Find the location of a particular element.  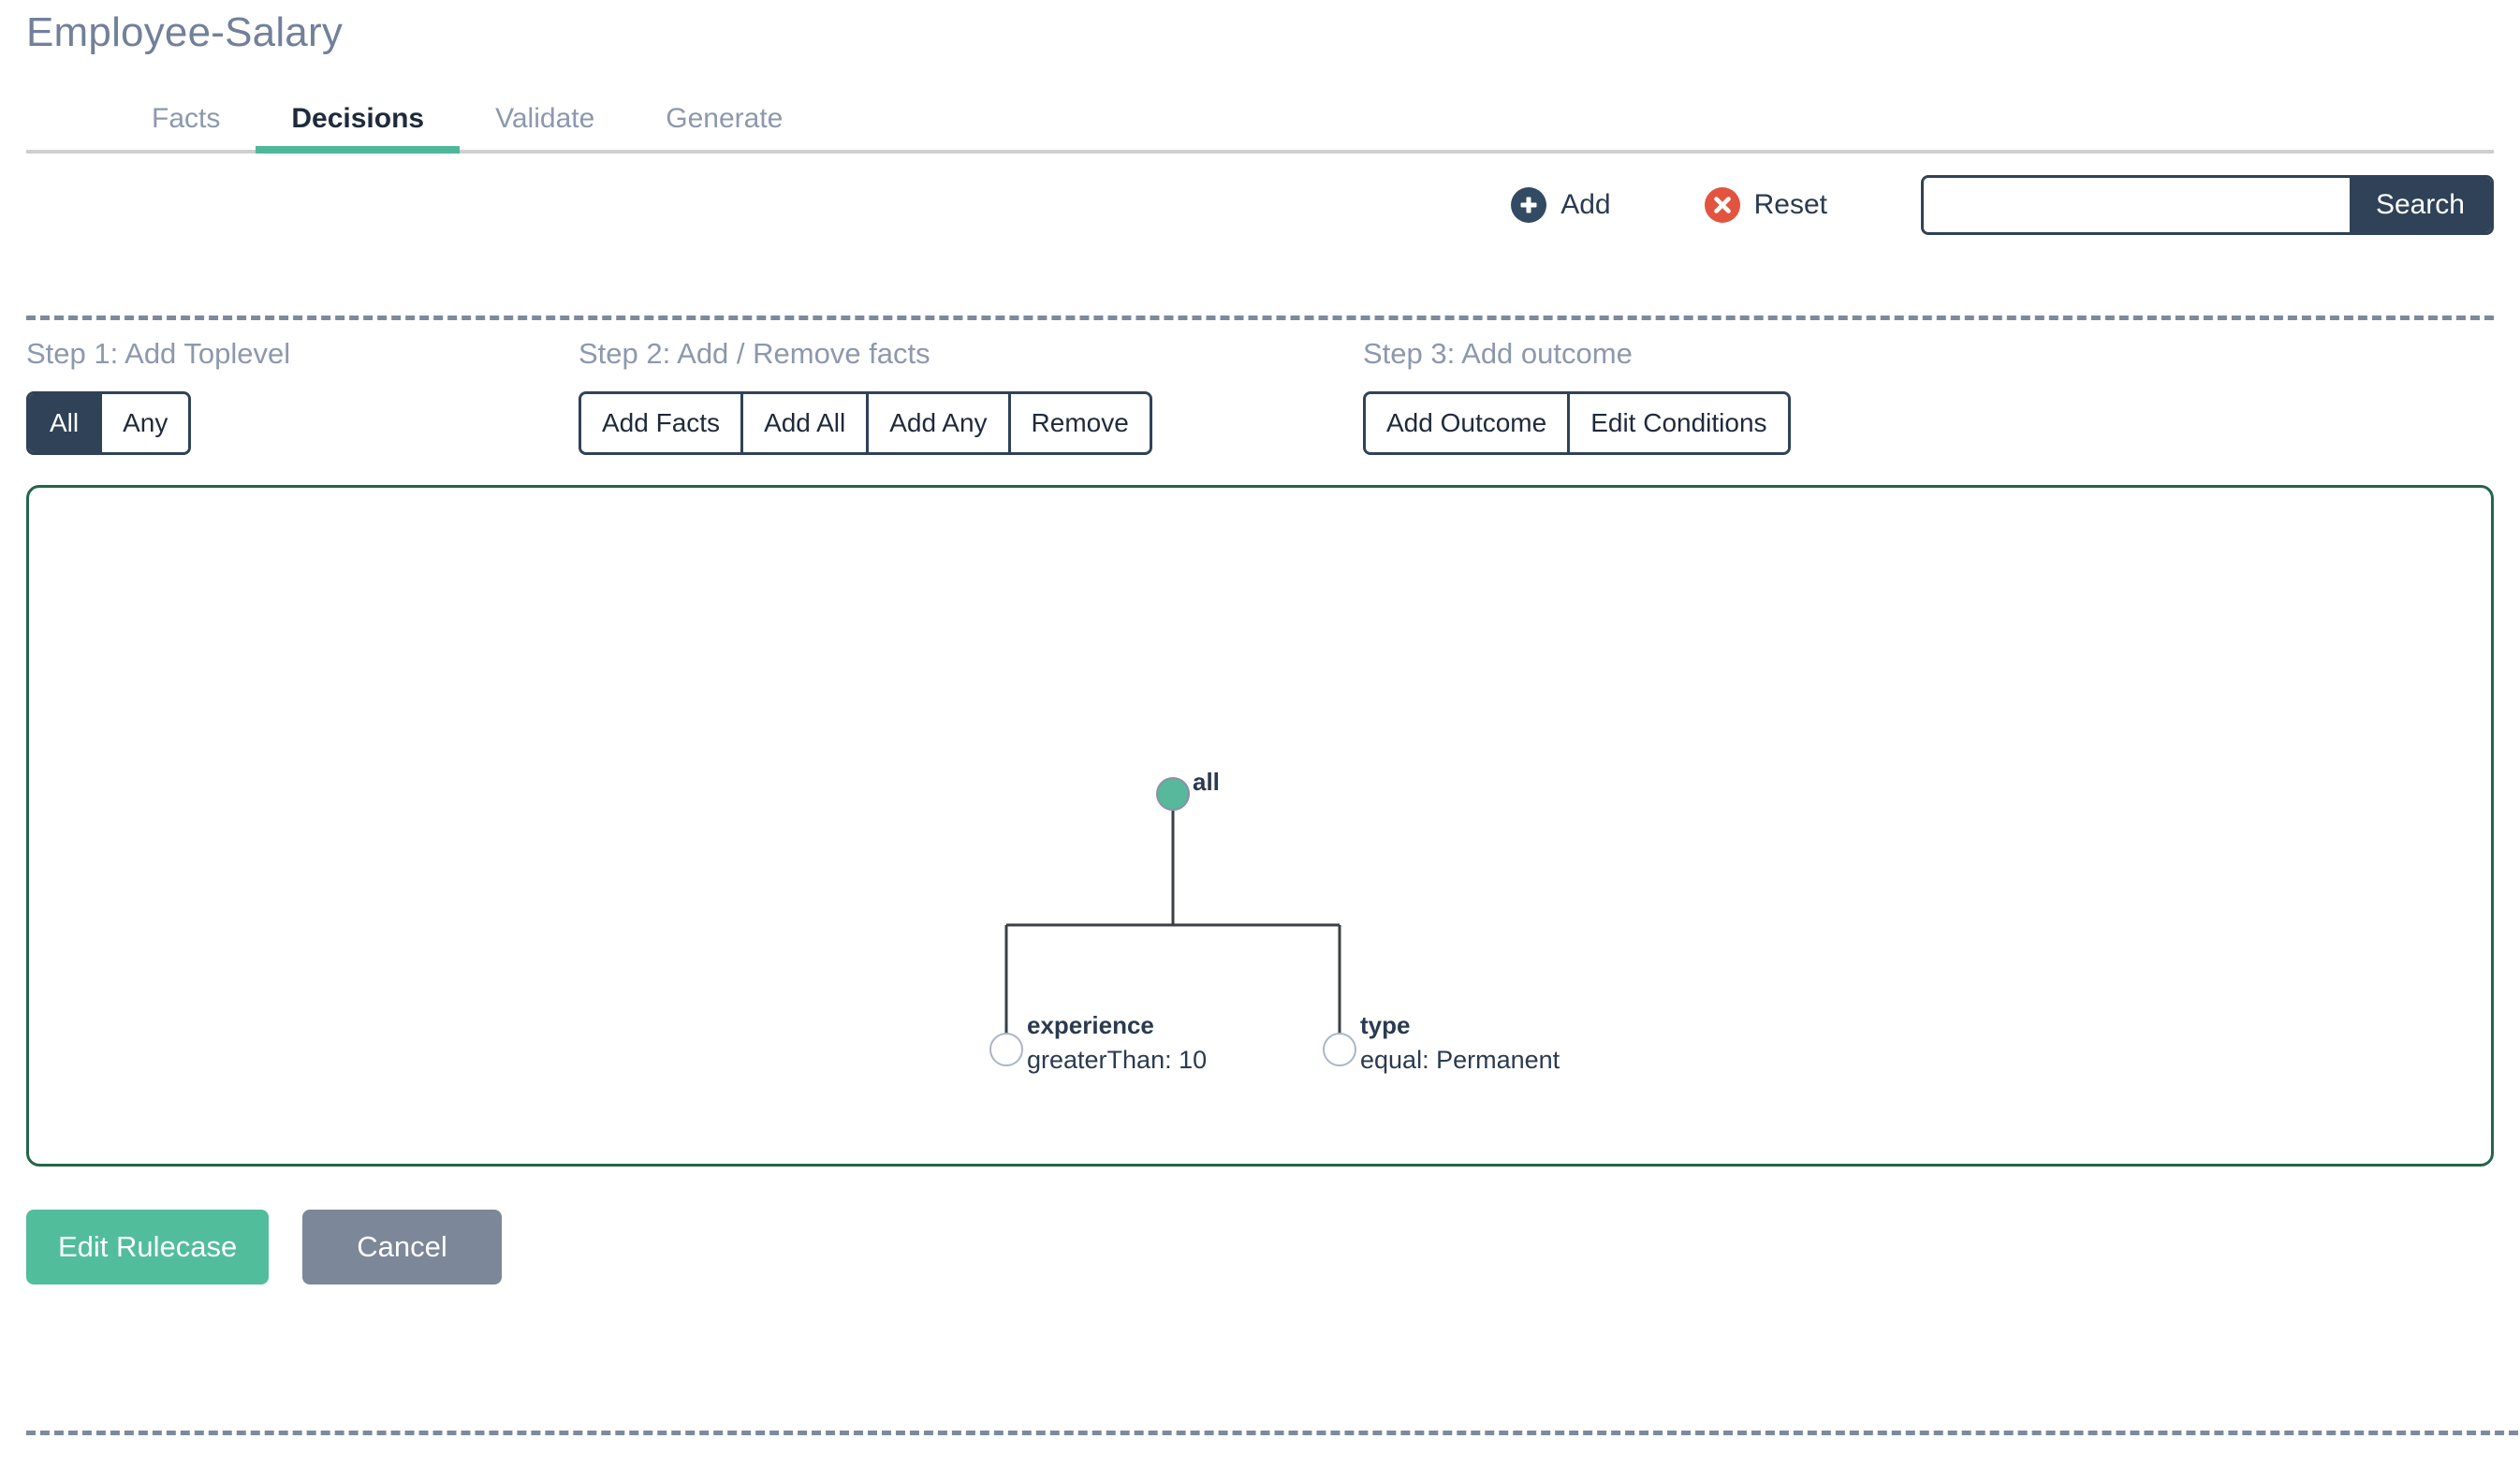

divider-top is located at coordinates (1260, 318).